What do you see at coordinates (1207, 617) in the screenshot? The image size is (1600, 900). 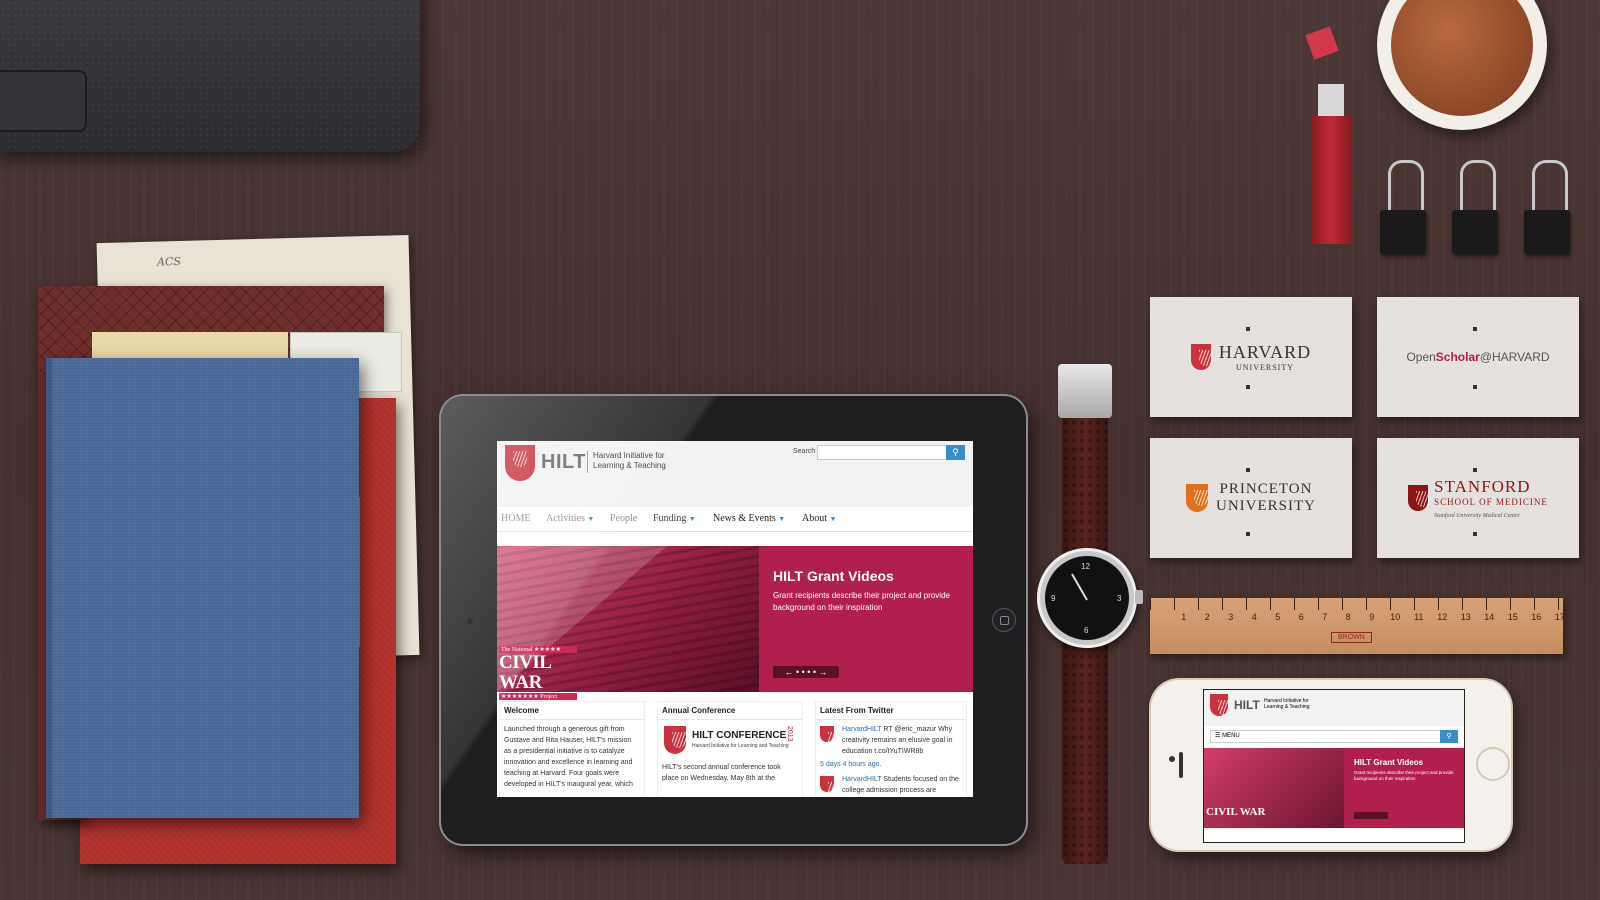 I see `ruler-number: 2` at bounding box center [1207, 617].